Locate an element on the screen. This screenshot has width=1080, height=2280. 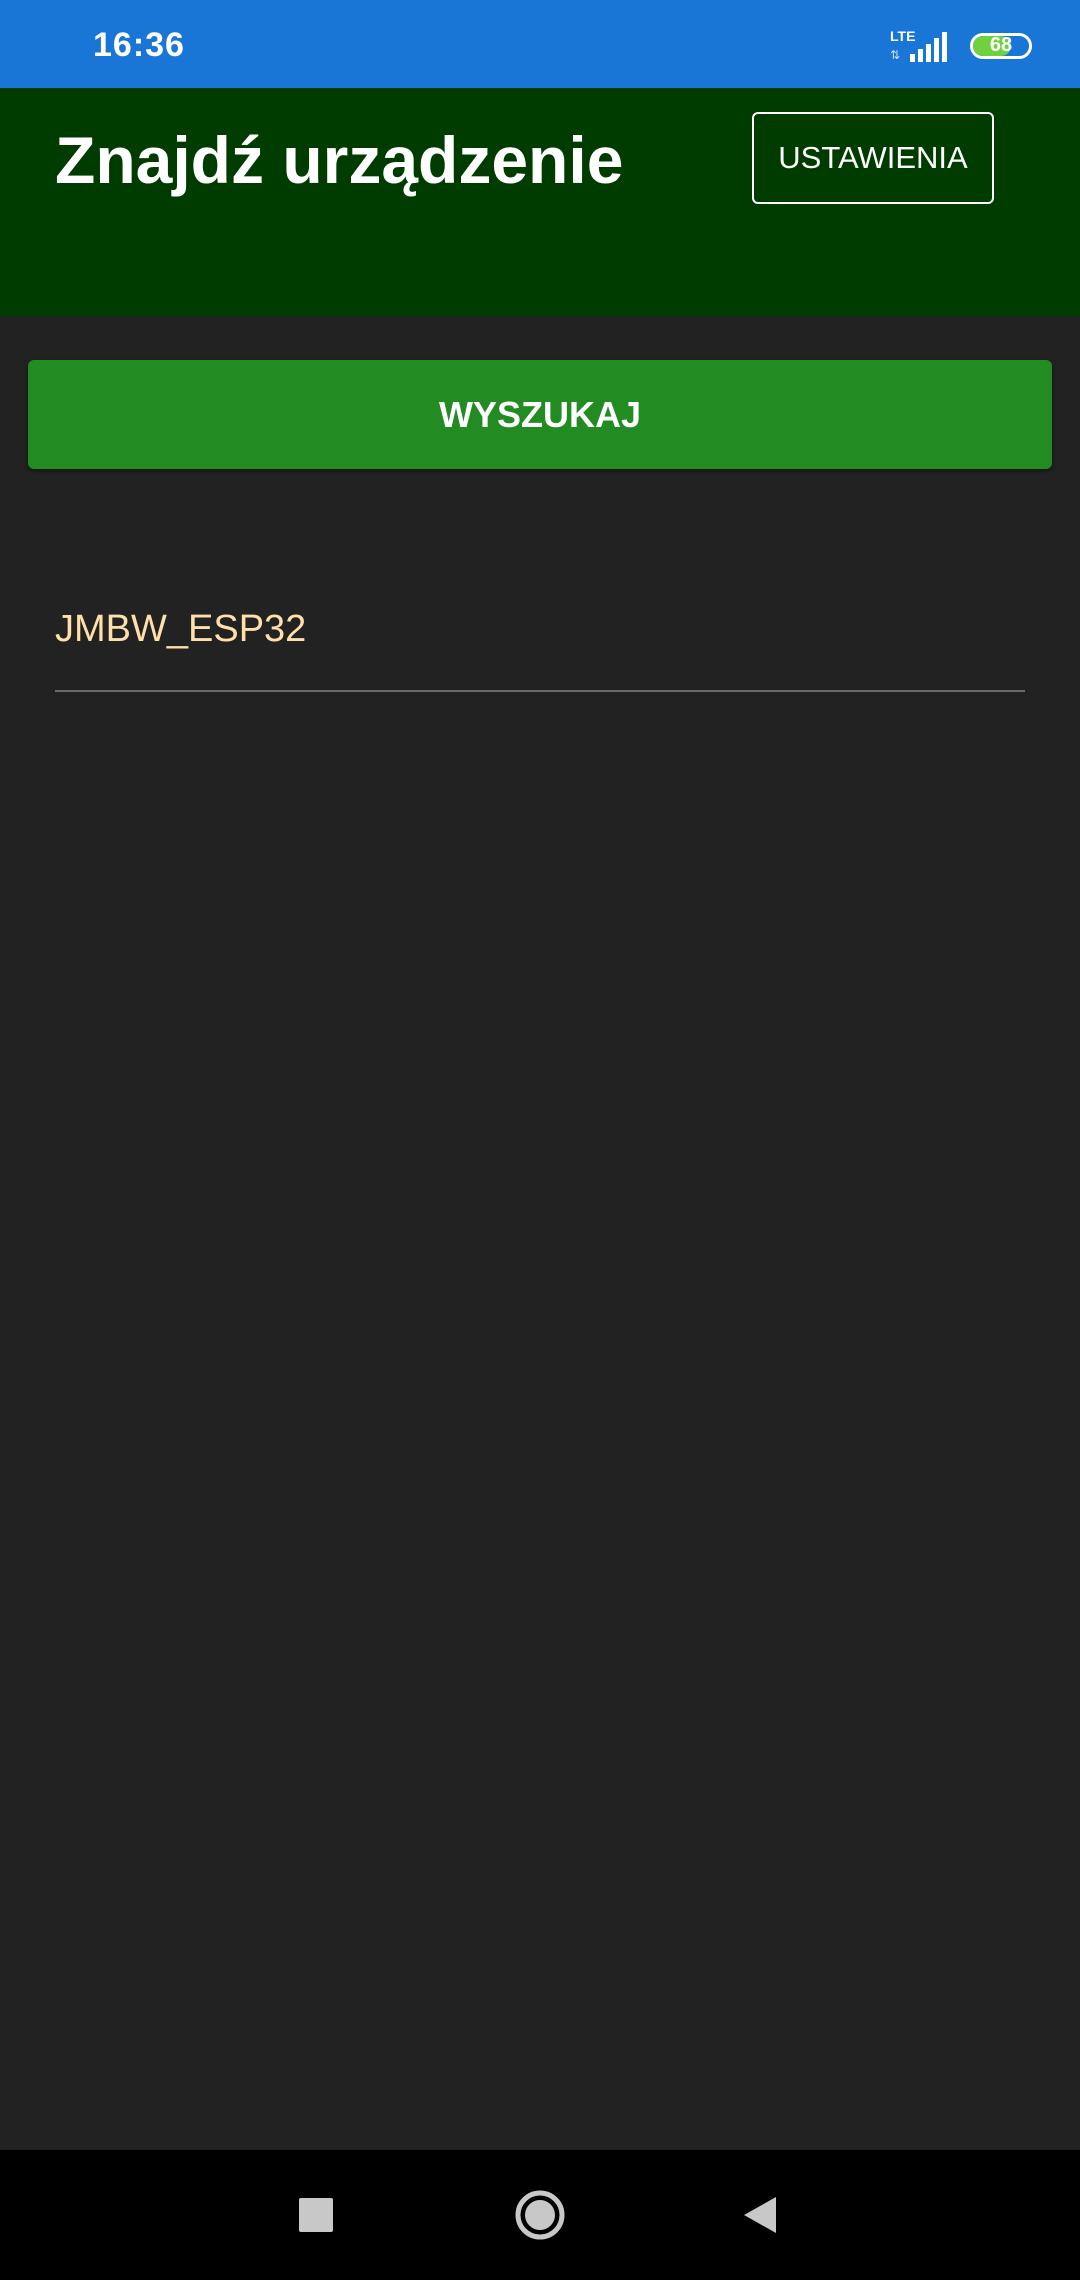
back-triangle-icon is located at coordinates (760, 2215).